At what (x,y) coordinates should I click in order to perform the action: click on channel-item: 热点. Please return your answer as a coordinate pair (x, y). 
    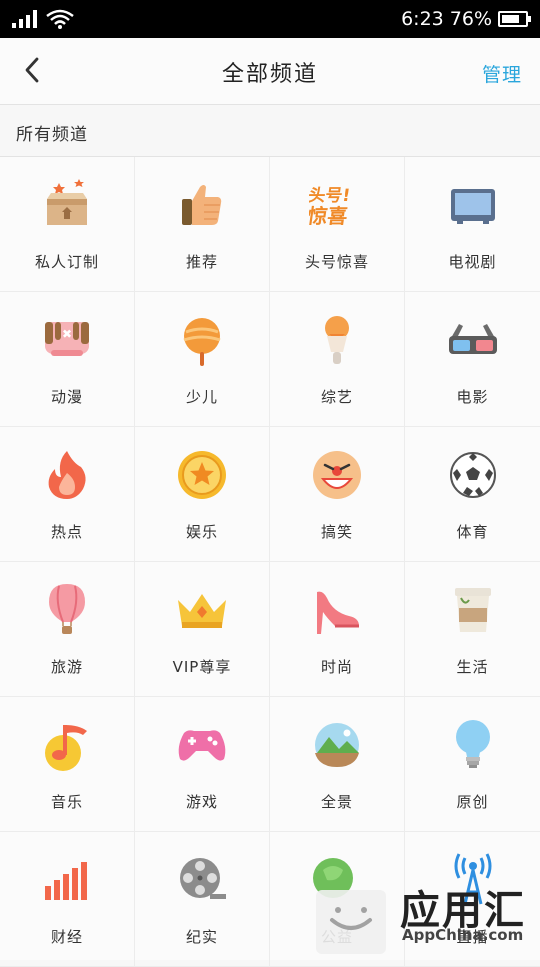
    Looking at the image, I should click on (67, 494).